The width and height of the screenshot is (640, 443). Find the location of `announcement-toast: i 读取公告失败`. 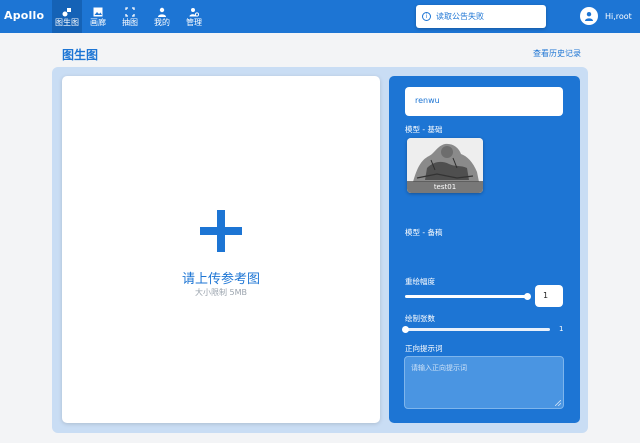

announcement-toast: i 读取公告失败 is located at coordinates (481, 16).